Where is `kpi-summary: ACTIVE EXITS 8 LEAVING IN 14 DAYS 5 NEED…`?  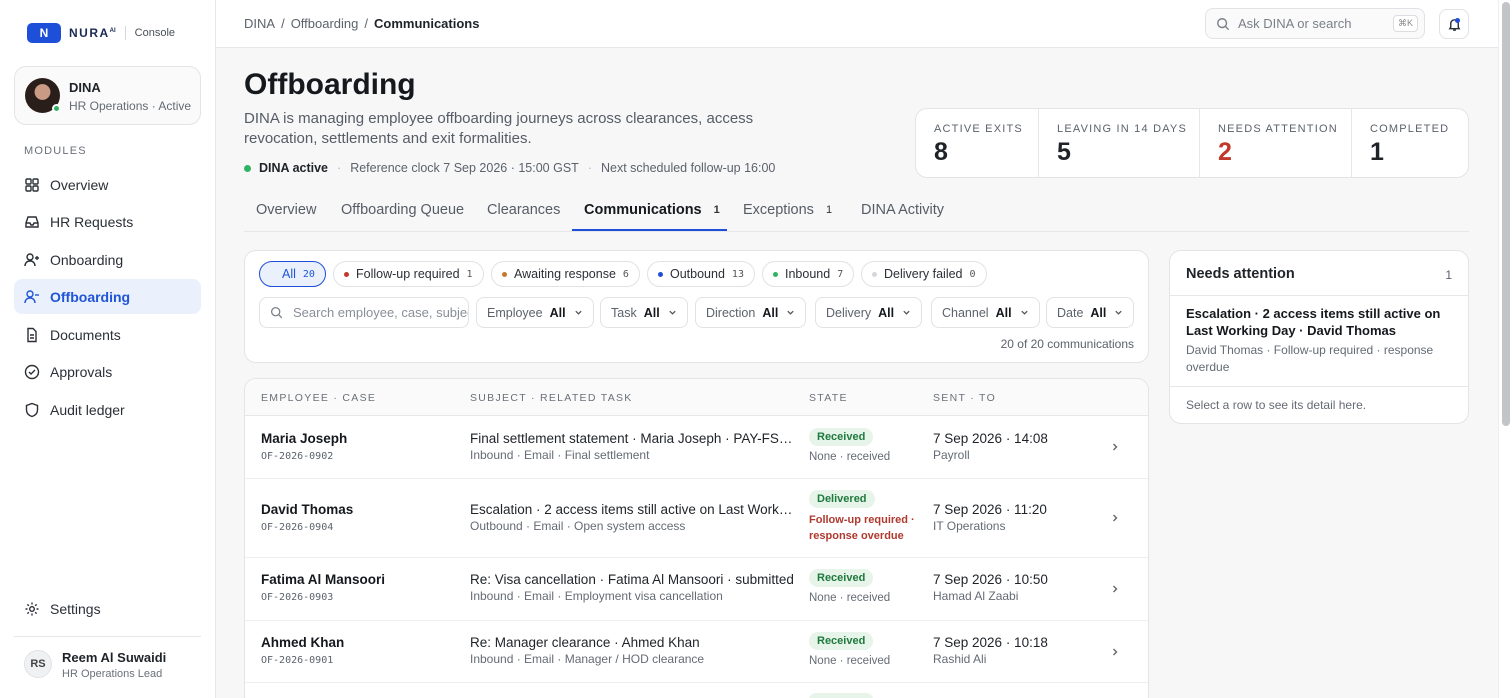
kpi-summary: ACTIVE EXITS 8 LEAVING IN 14 DAYS 5 NEED… is located at coordinates (1192, 143).